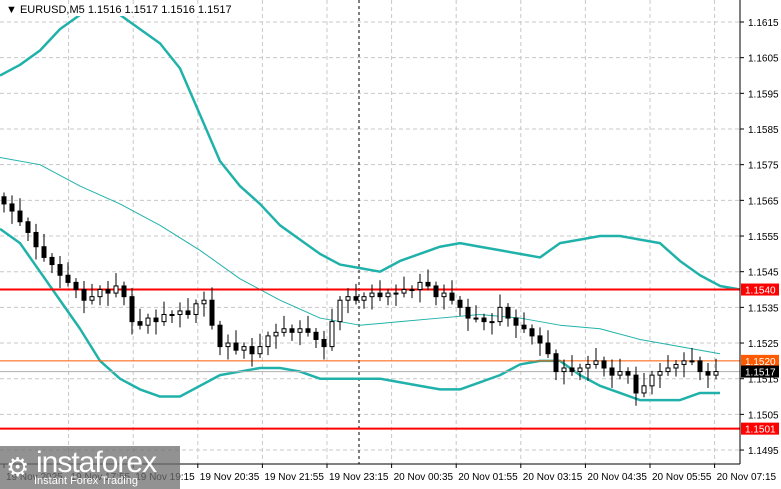 The width and height of the screenshot is (781, 489). I want to click on gear-logo-icon: ⚙, so click(18, 467).